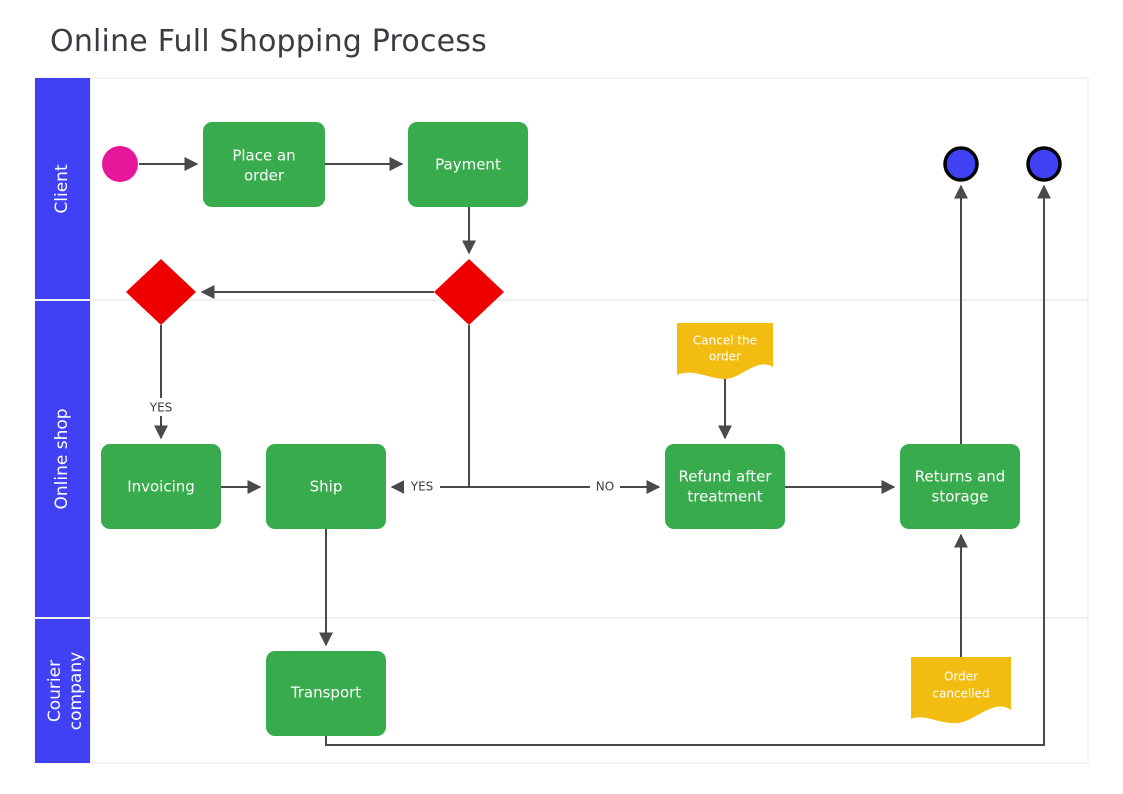 The image size is (1123, 794). I want to click on lane-label-courier-line1: Courier, so click(55, 691).